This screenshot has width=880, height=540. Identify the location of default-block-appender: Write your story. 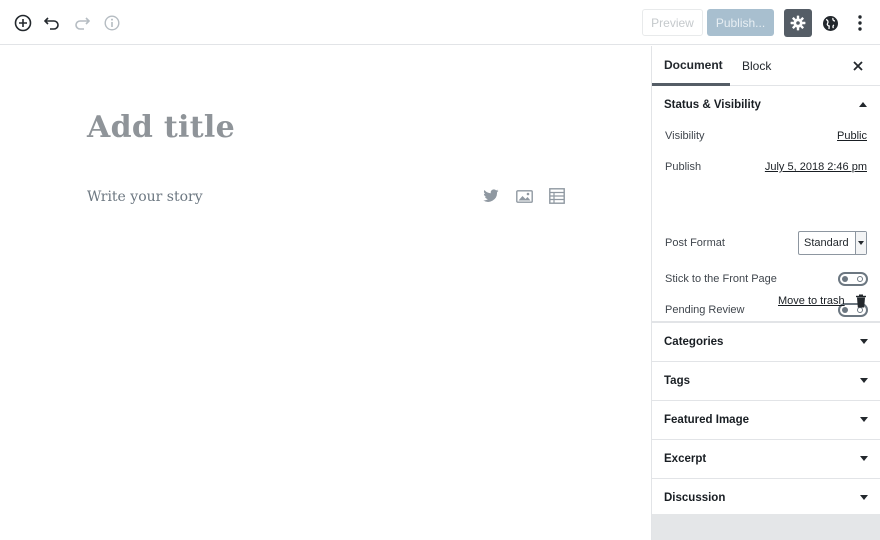
(145, 197).